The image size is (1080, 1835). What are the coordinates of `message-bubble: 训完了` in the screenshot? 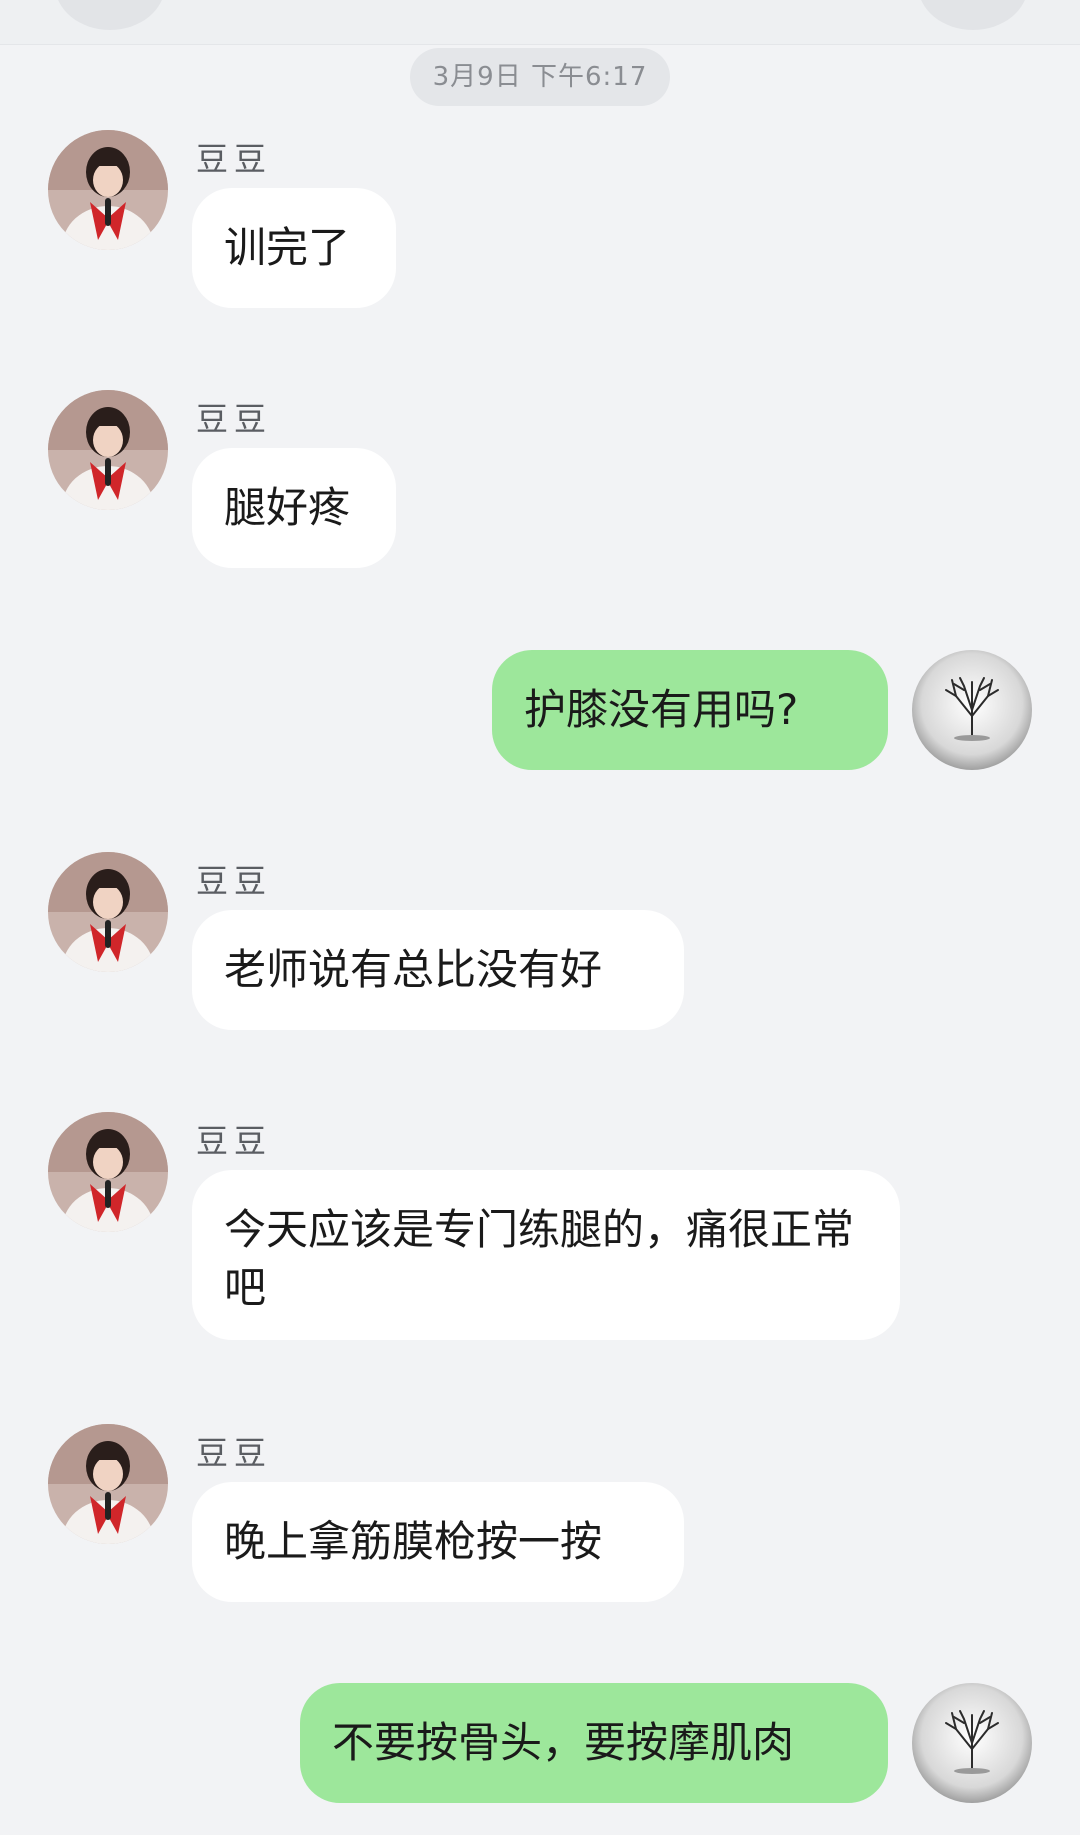 It's located at (294, 248).